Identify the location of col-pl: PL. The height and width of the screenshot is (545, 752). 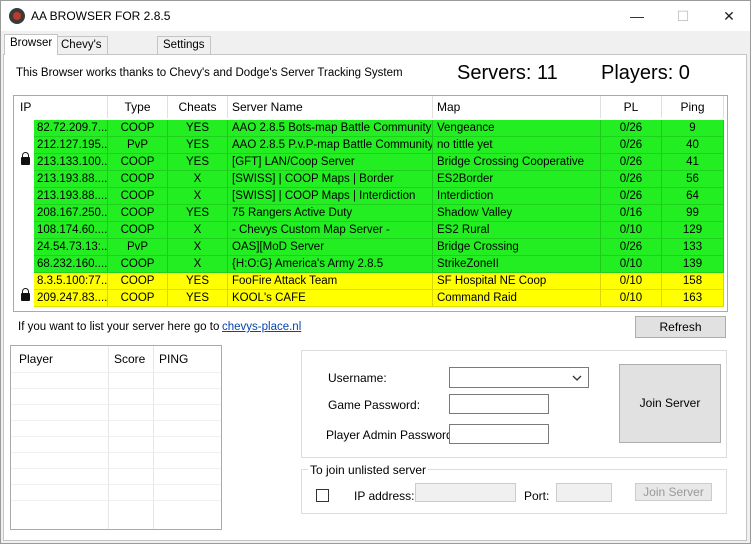
(631, 107).